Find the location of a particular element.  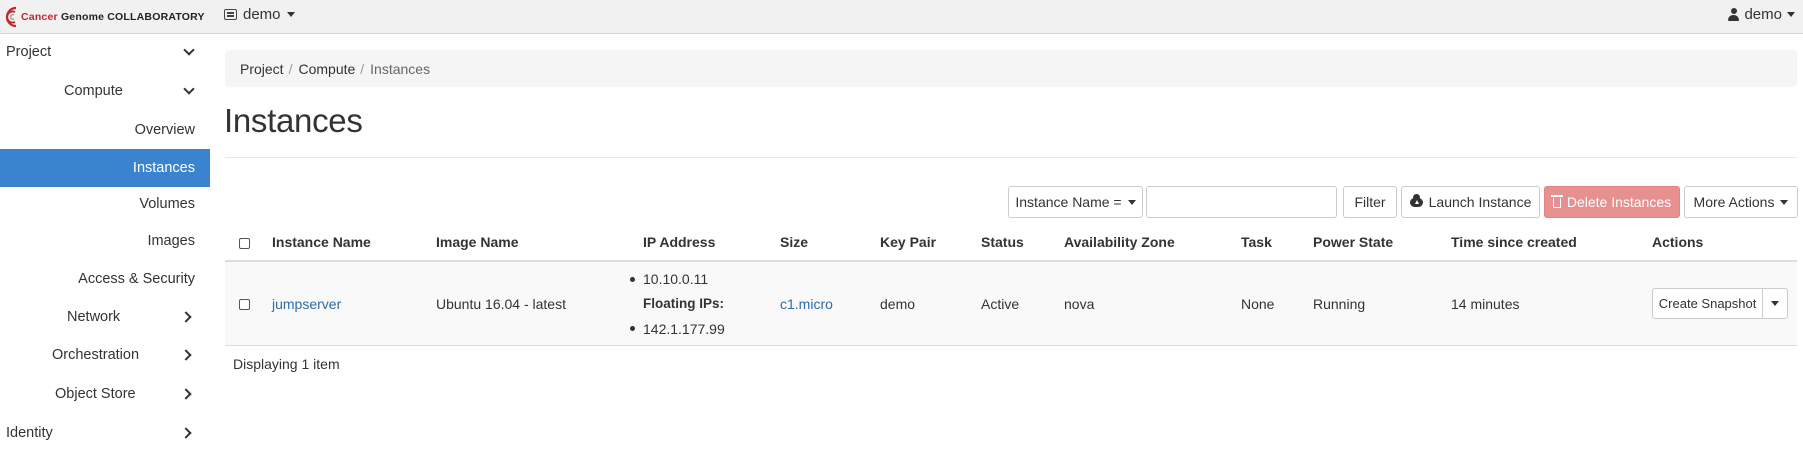

column-header-key-pair: Key Pair is located at coordinates (908, 242).